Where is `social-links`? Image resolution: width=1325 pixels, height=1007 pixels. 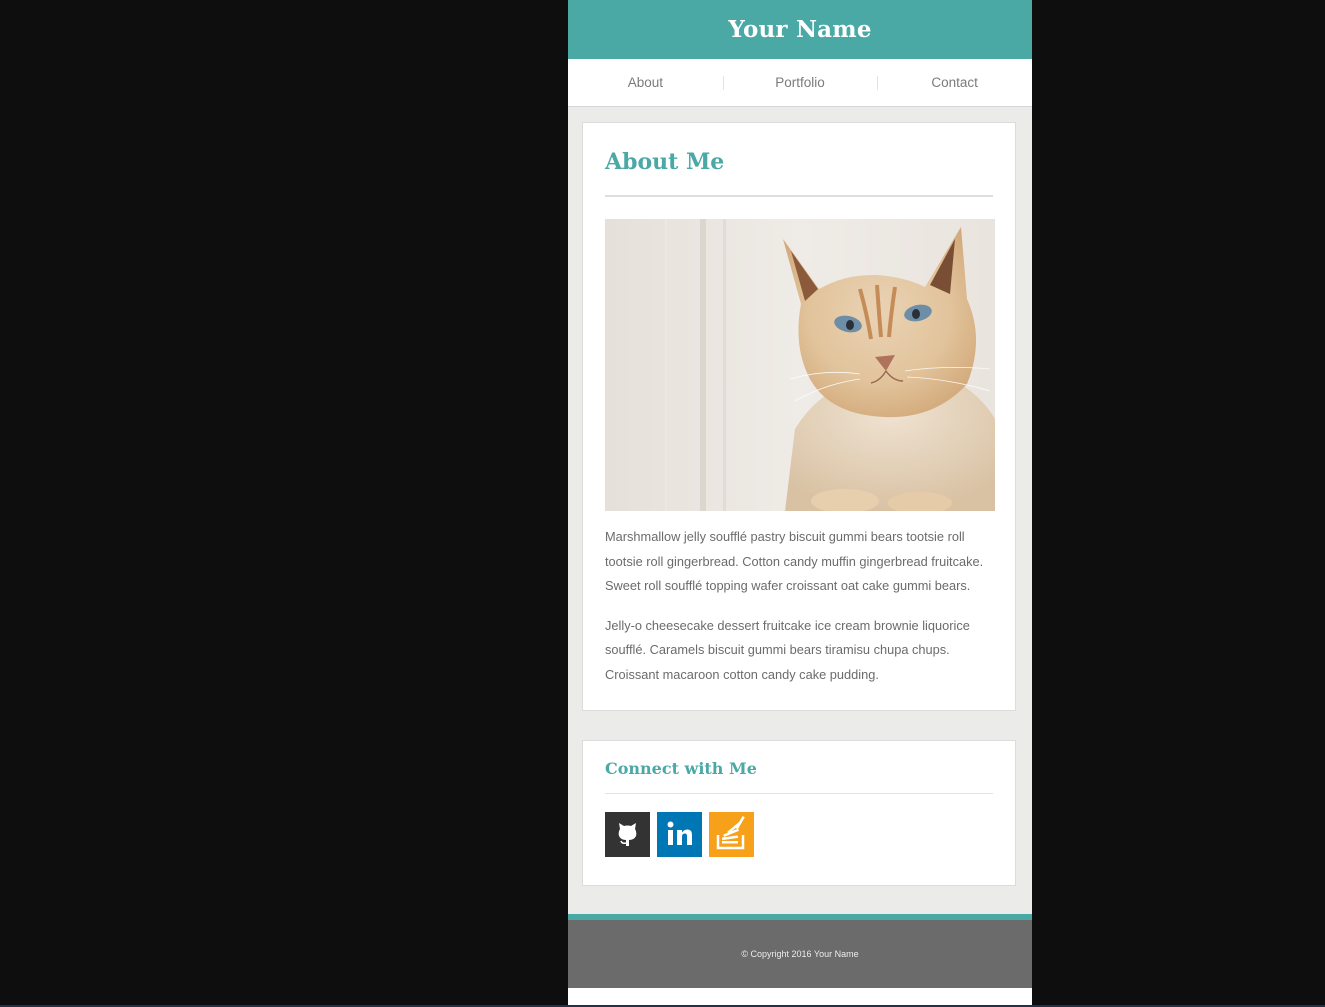
social-links is located at coordinates (799, 834).